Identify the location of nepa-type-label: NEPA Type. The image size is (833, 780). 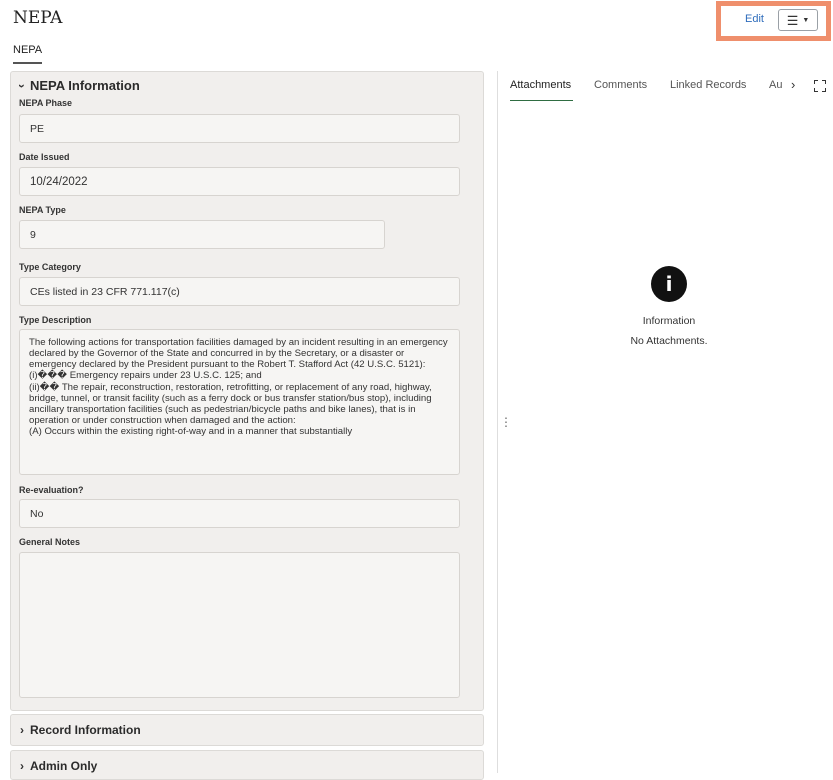
(42, 210).